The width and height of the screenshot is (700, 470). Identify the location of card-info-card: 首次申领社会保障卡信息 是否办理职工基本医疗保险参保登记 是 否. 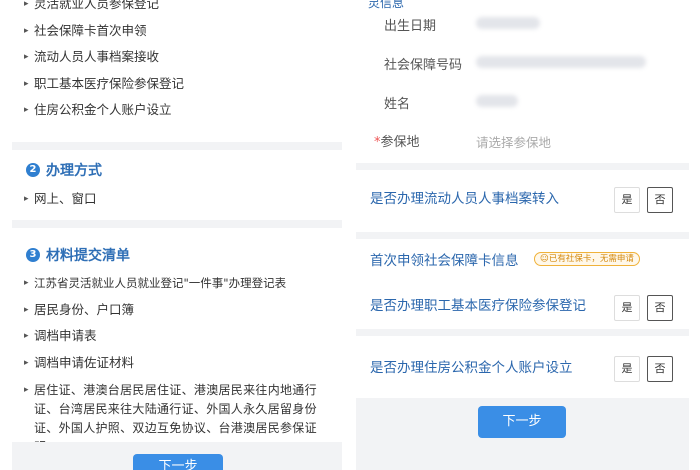
(522, 284).